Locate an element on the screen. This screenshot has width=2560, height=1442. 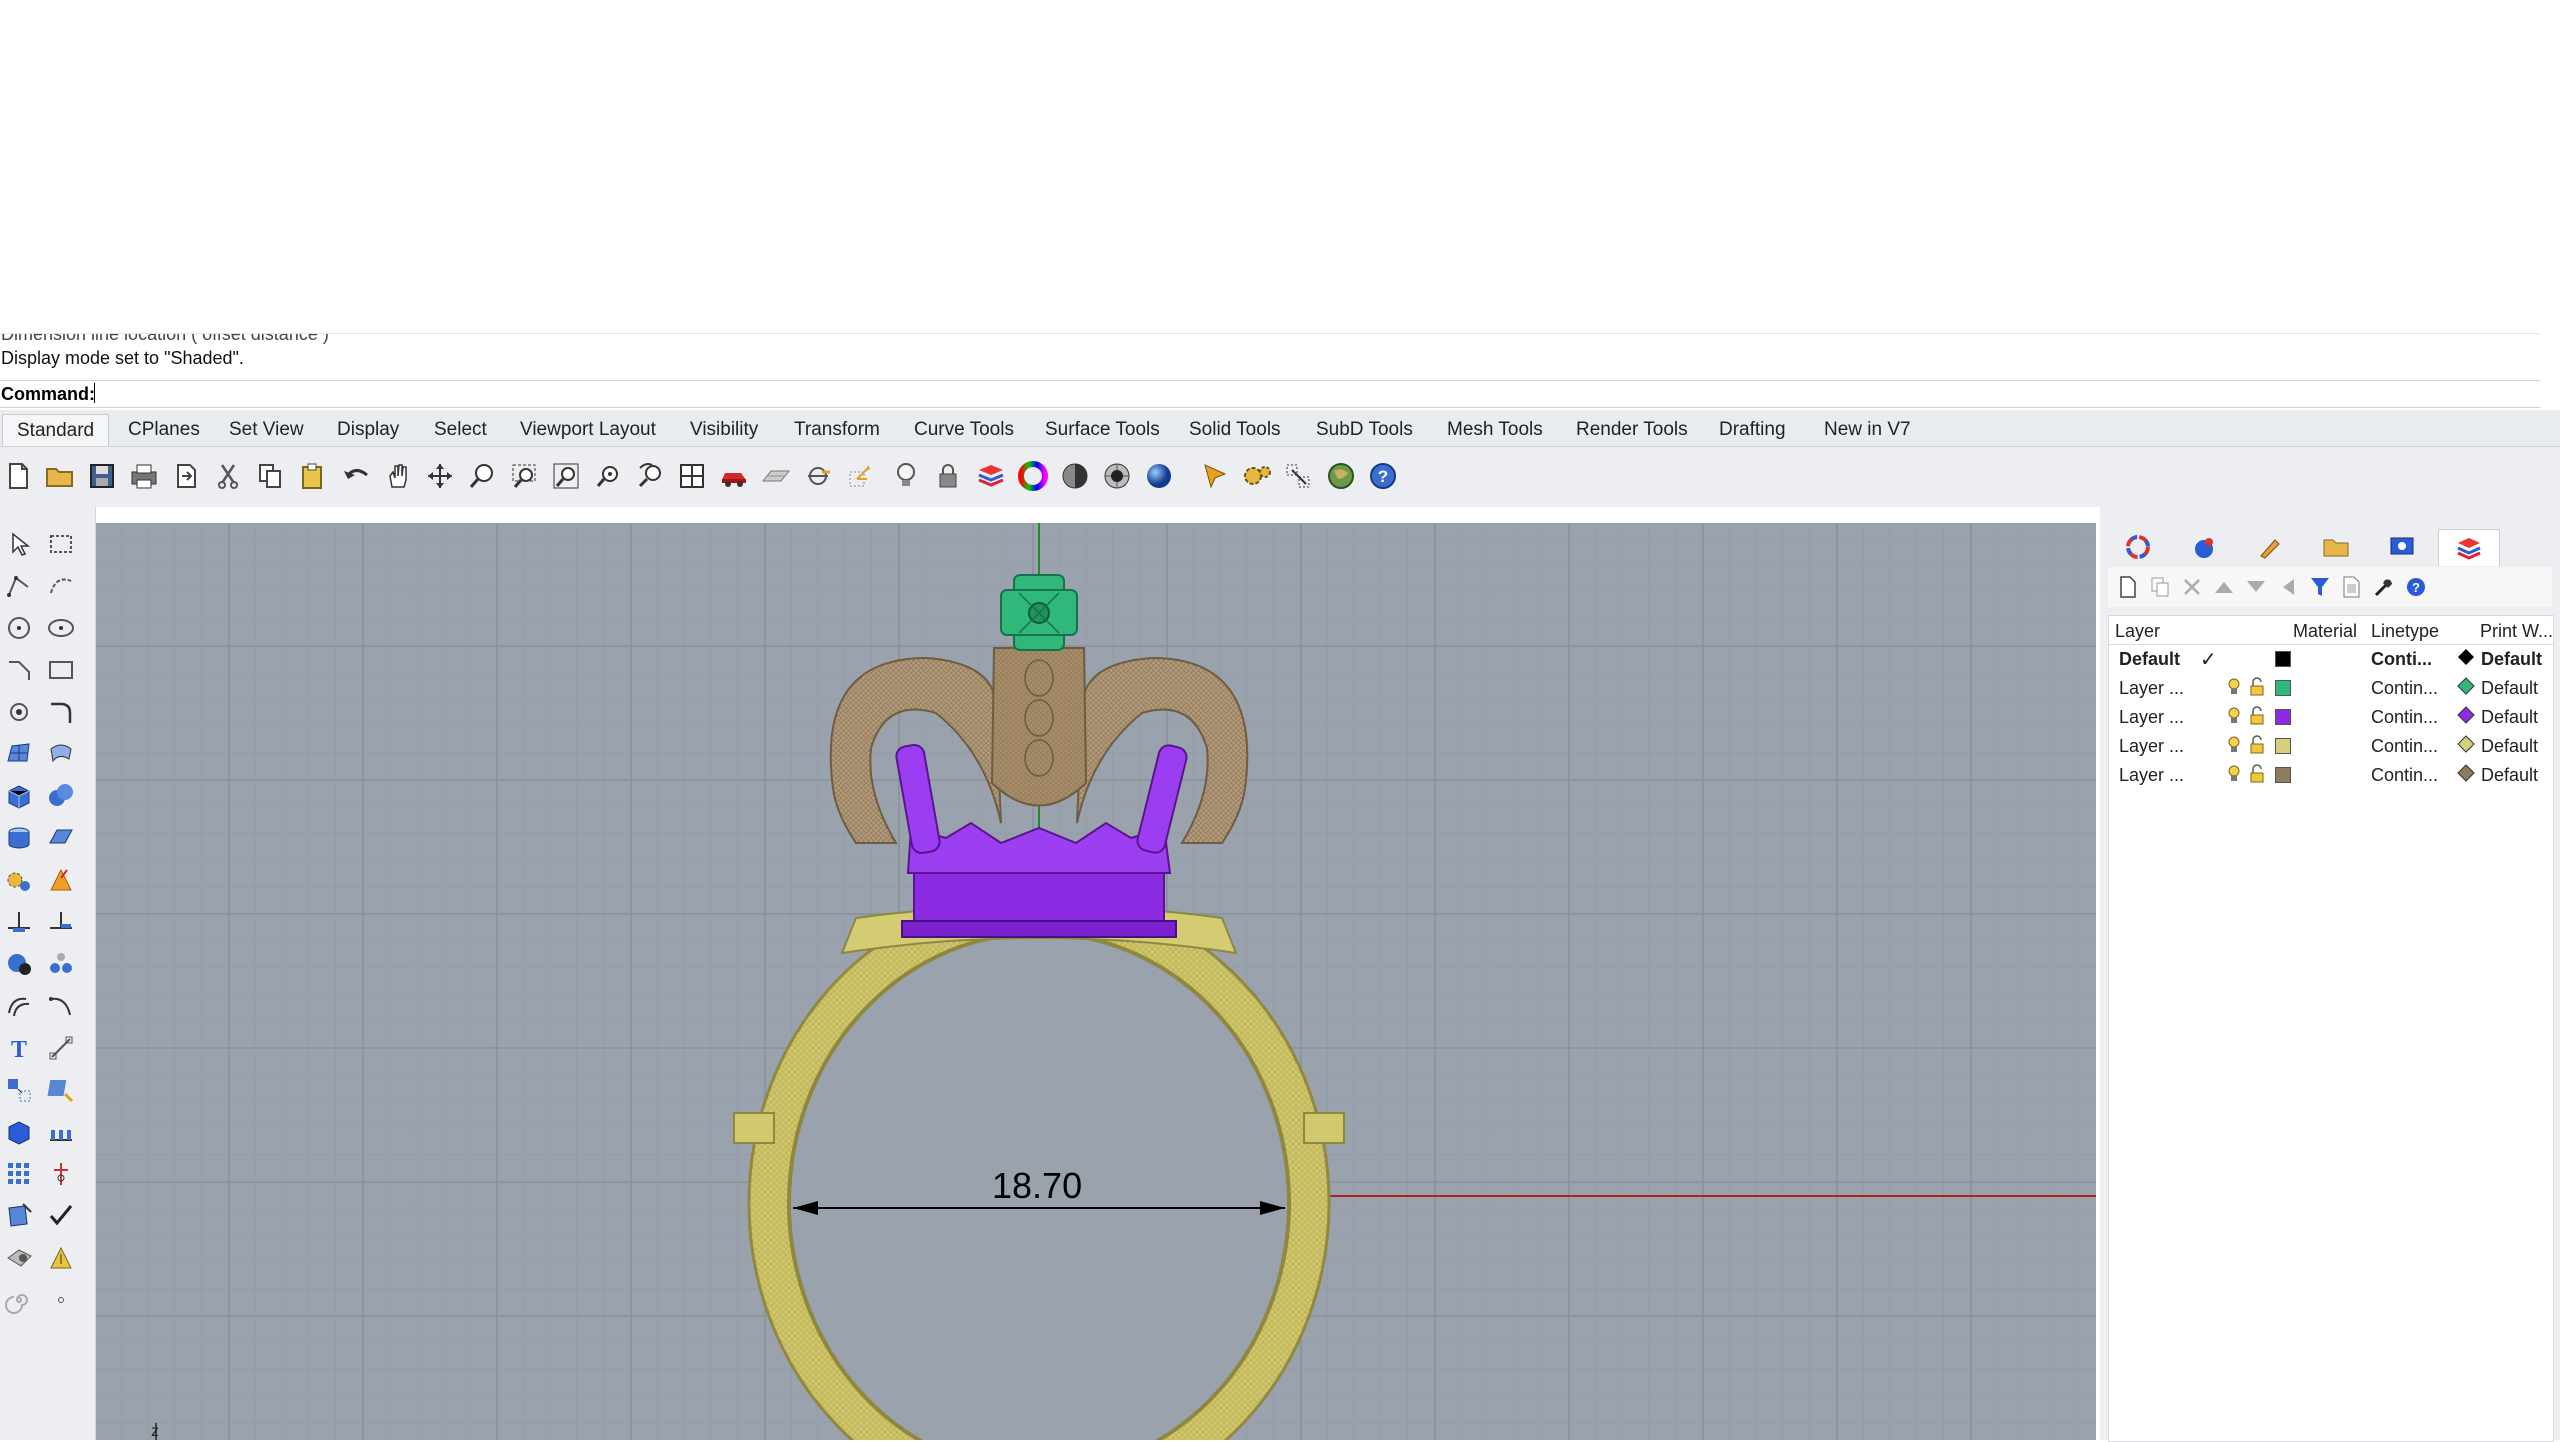
curve-icon is located at coordinates (61, 586).